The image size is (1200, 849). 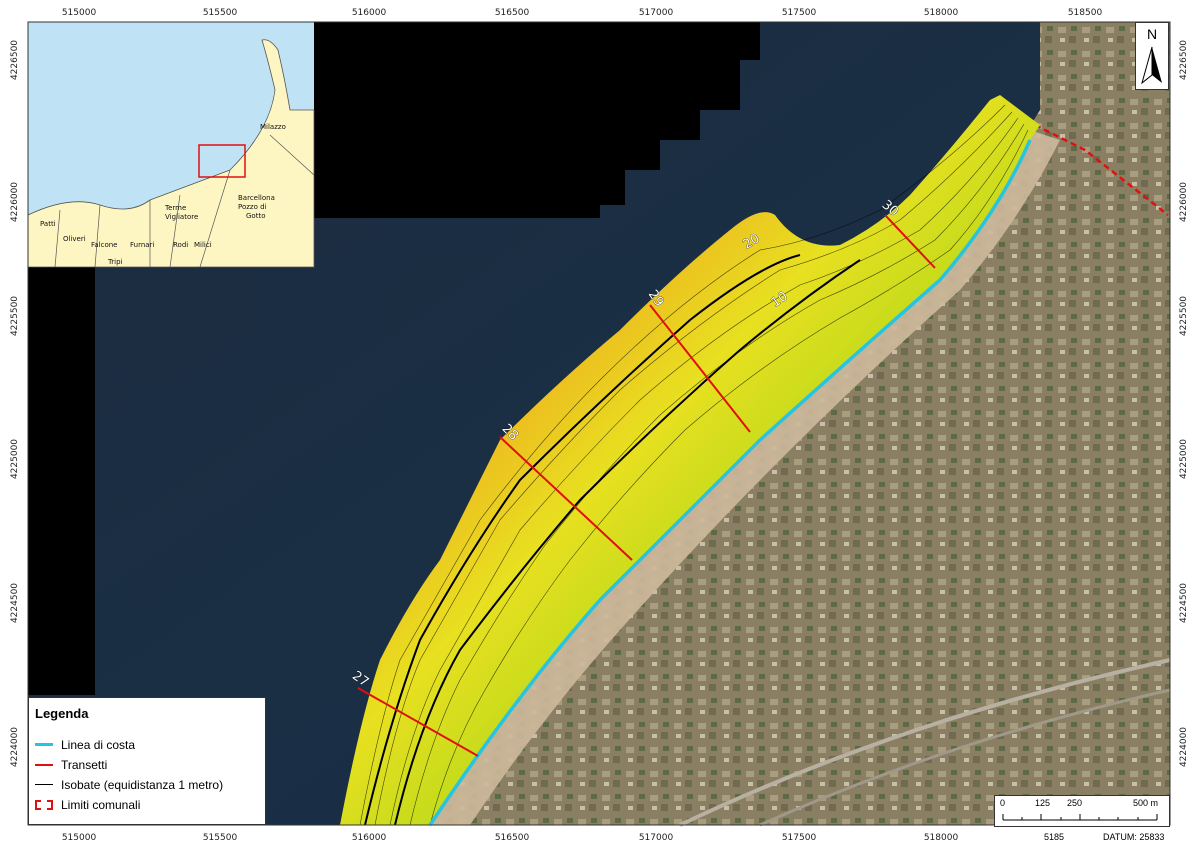 What do you see at coordinates (98, 745) in the screenshot?
I see `legend-label: Linea di costa` at bounding box center [98, 745].